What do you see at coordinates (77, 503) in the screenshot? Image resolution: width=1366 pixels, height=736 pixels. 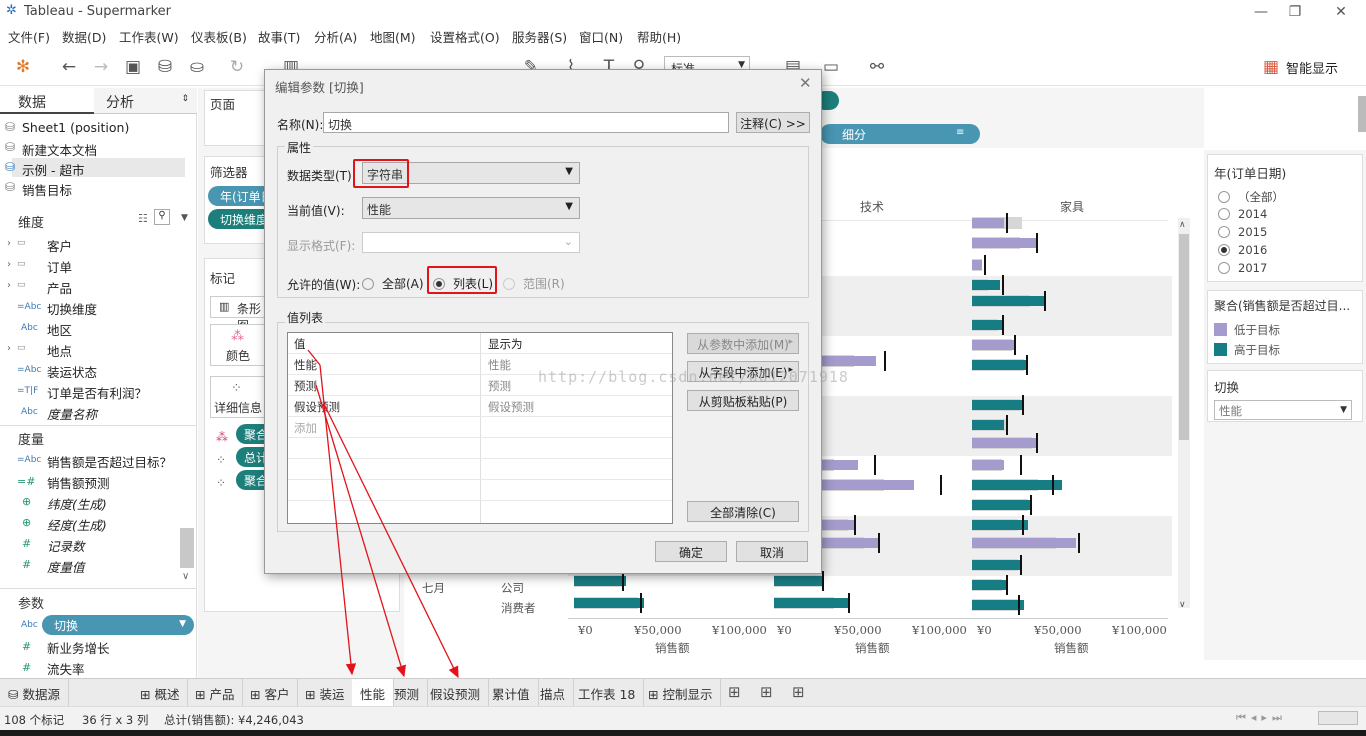 I see `measure-field: 纬度(生成)` at bounding box center [77, 503].